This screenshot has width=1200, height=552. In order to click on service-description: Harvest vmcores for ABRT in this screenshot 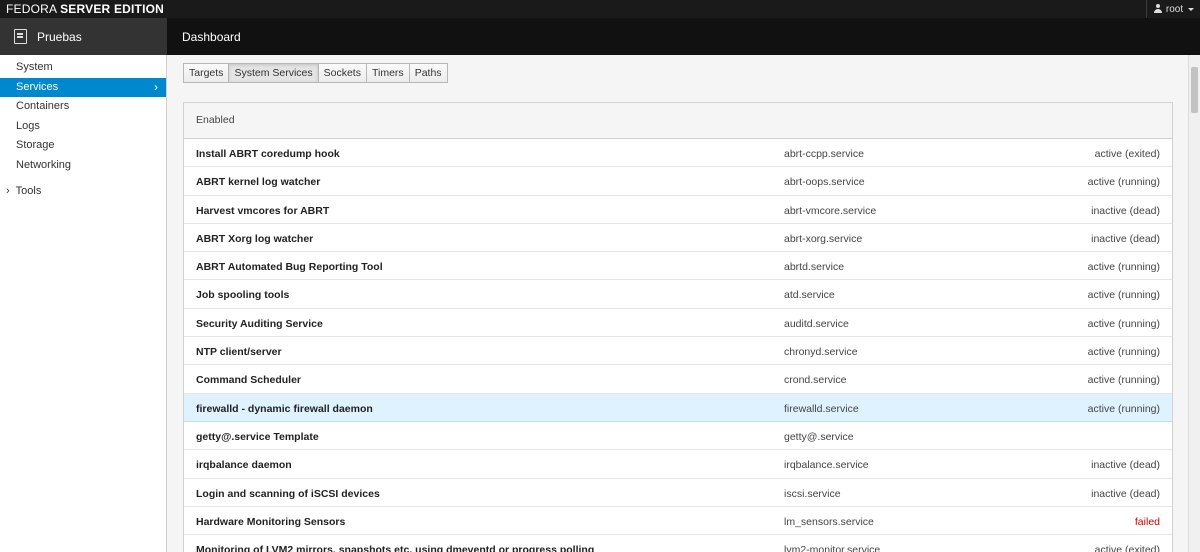, I will do `click(263, 210)`.